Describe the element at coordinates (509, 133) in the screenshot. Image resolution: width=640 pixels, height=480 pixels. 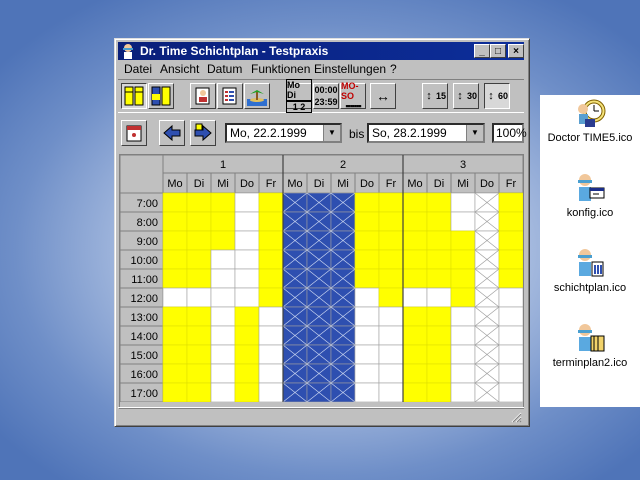
I see `zoom-field: 100%` at that location.